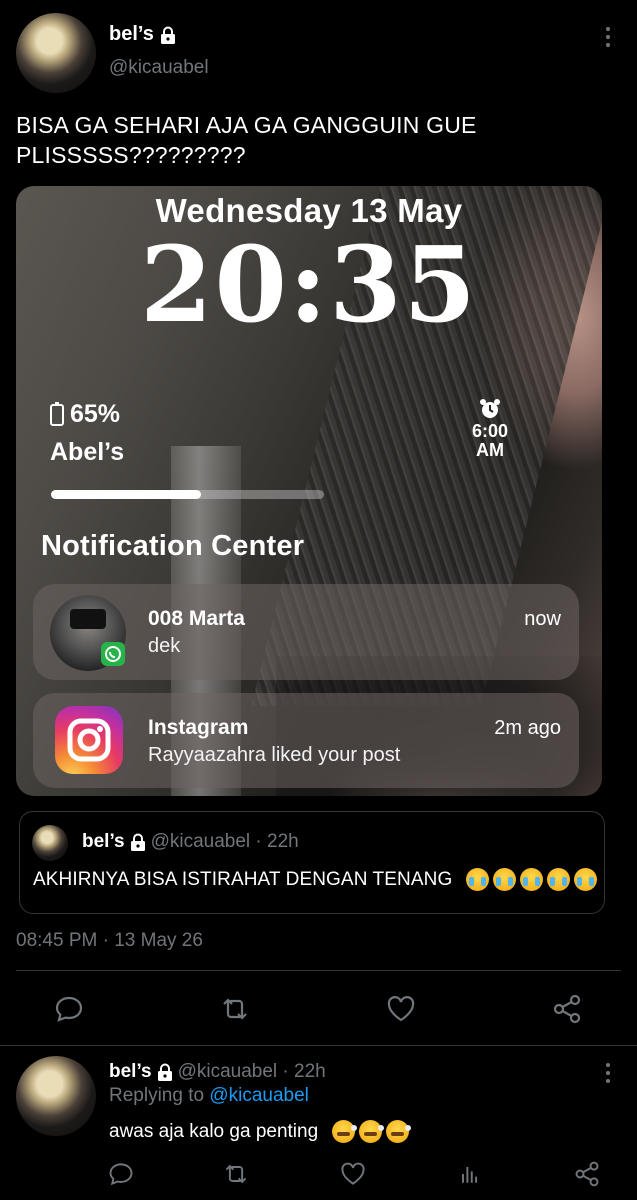 The width and height of the screenshot is (637, 1200). Describe the element at coordinates (157, 1095) in the screenshot. I see `replying-prefix: Replying to` at that location.